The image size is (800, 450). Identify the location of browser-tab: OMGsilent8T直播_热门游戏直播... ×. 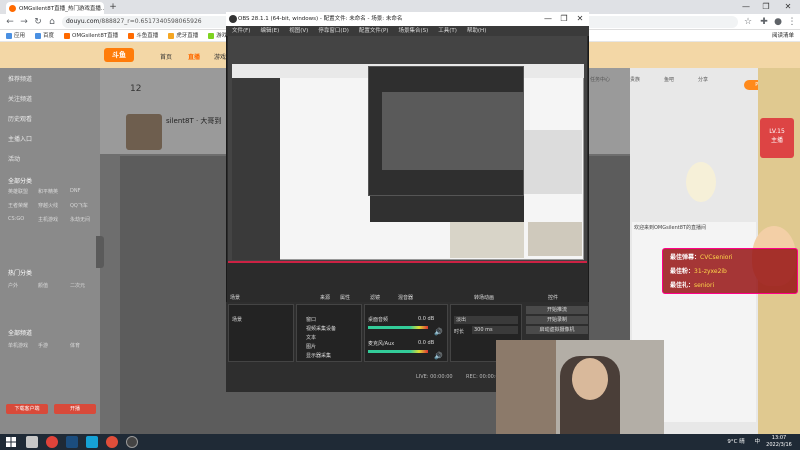
(55, 8).